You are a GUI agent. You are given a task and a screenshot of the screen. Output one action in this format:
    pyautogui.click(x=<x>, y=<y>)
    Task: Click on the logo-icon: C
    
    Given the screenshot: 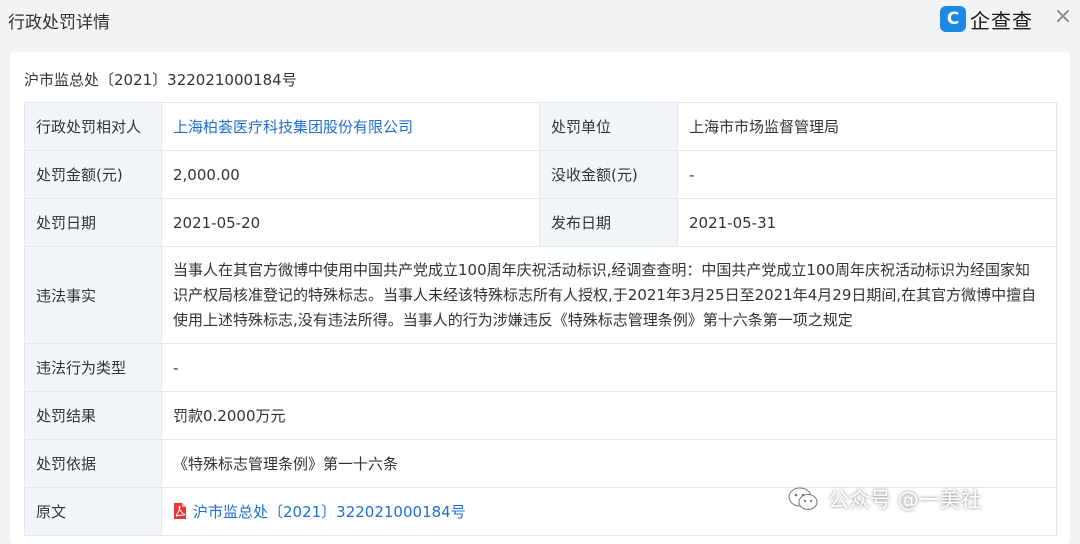 What is the action you would take?
    pyautogui.click(x=953, y=19)
    